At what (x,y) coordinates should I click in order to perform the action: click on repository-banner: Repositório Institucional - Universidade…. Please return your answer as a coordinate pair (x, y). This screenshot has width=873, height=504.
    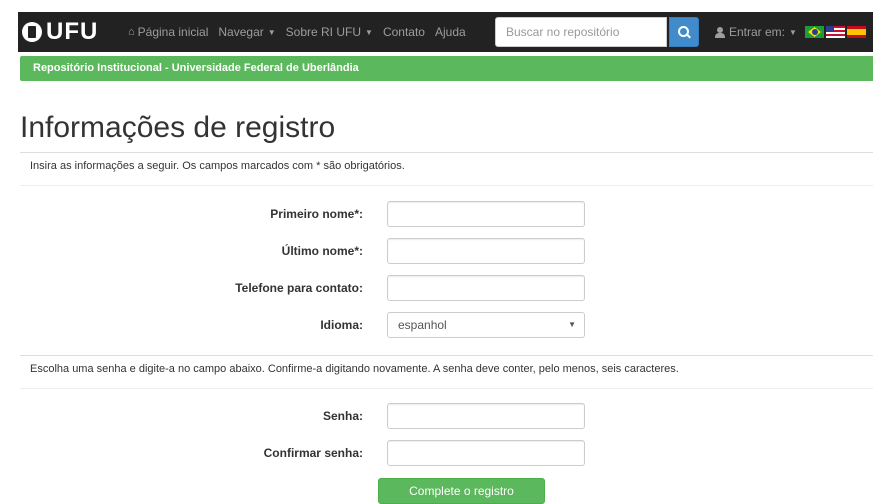
    Looking at the image, I should click on (446, 68).